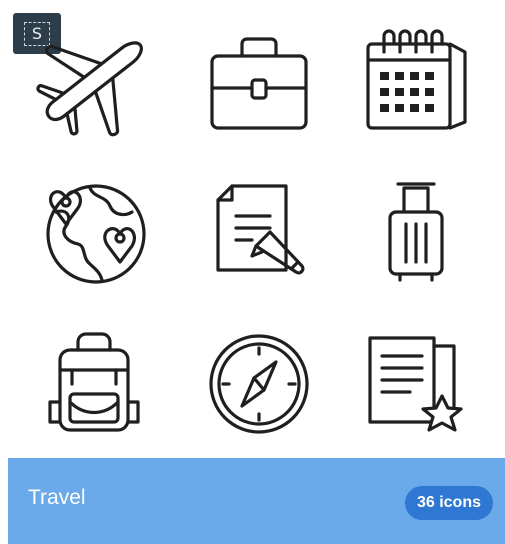 The height and width of the screenshot is (544, 505). Describe the element at coordinates (57, 497) in the screenshot. I see `pack-title: Travel` at that location.